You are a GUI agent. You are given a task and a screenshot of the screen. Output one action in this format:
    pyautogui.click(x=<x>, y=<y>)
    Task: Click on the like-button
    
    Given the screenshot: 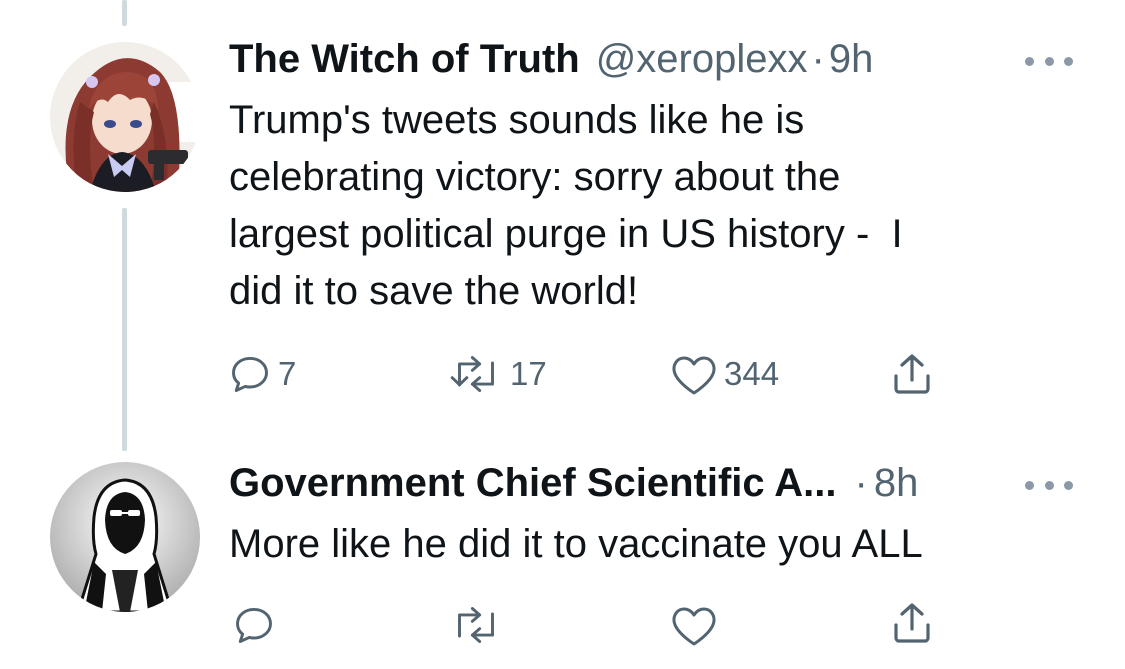 What is the action you would take?
    pyautogui.click(x=694, y=625)
    